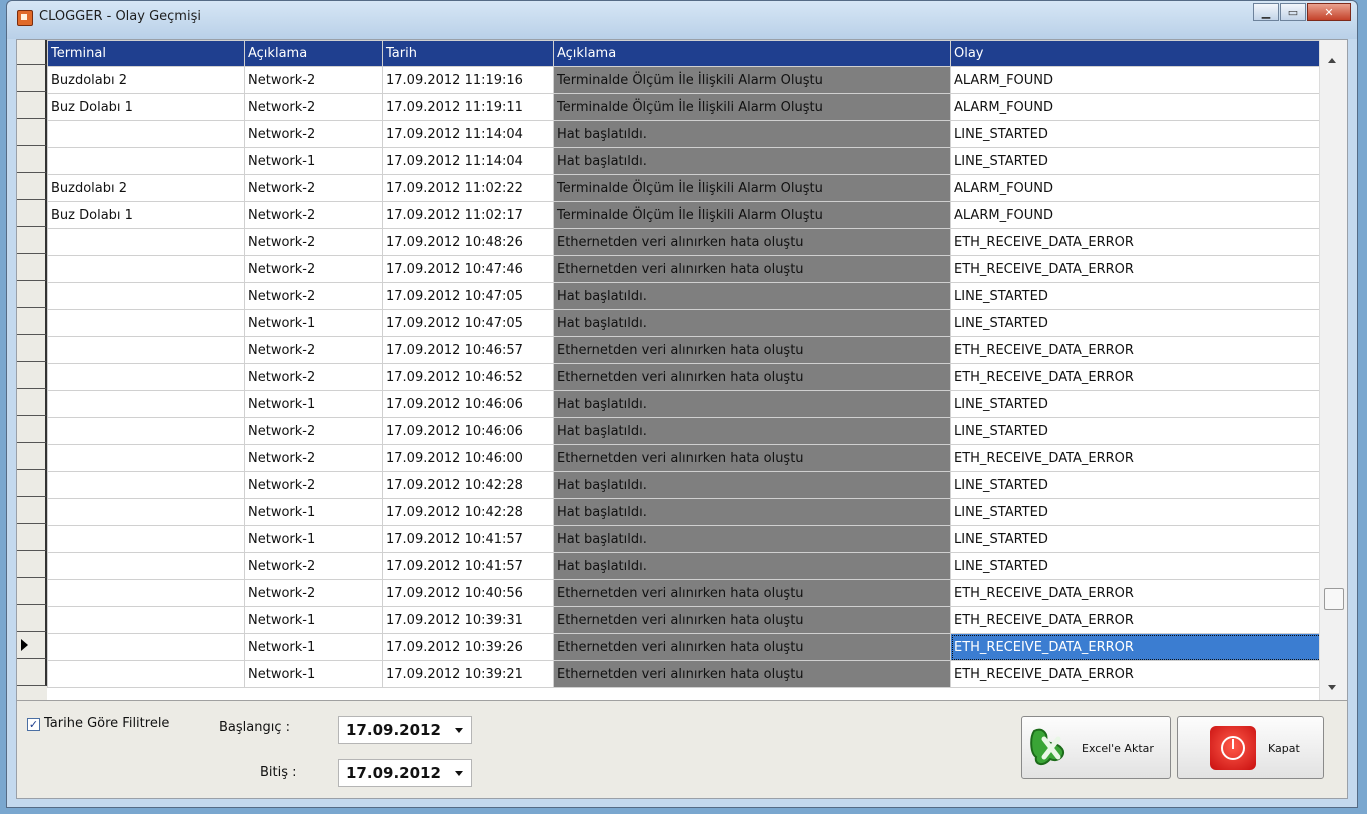  Describe the element at coordinates (1096, 747) in the screenshot. I see `export-excel-button: Excel'e Aktar` at that location.